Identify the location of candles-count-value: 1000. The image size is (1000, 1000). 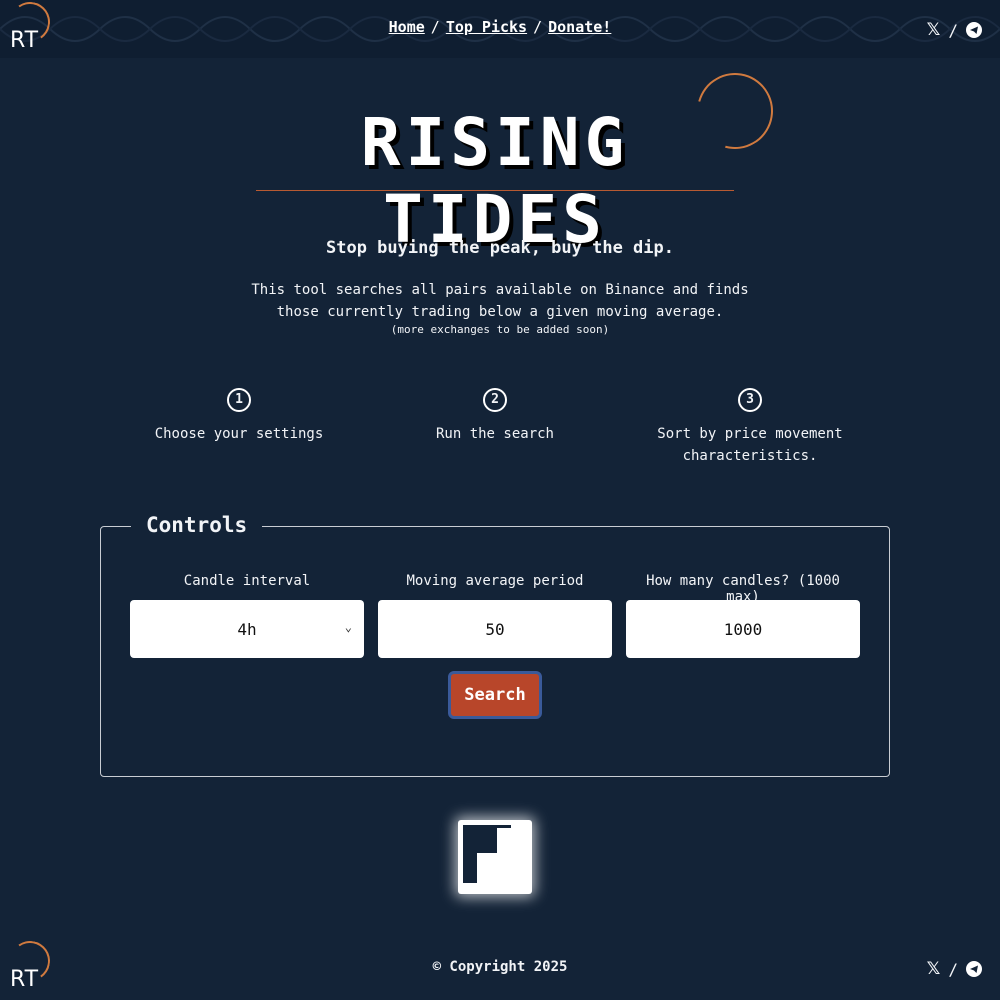
(743, 629).